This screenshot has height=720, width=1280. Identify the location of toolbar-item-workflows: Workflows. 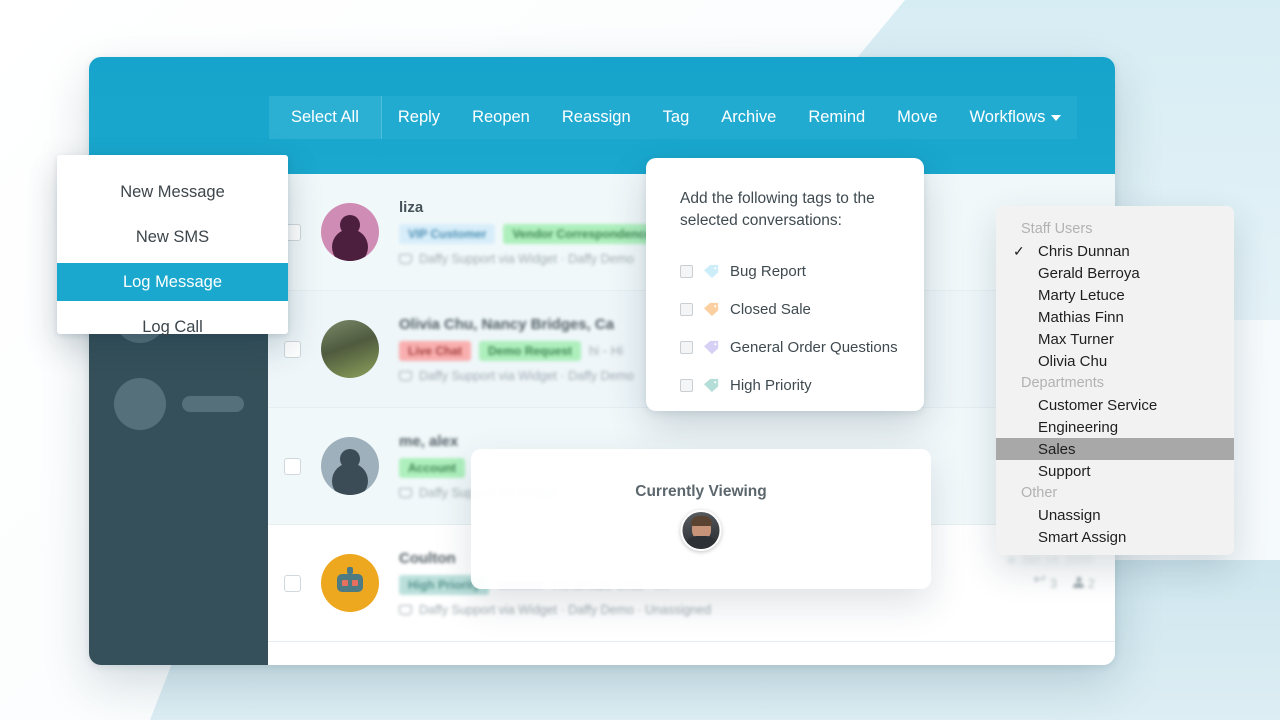
(1016, 117).